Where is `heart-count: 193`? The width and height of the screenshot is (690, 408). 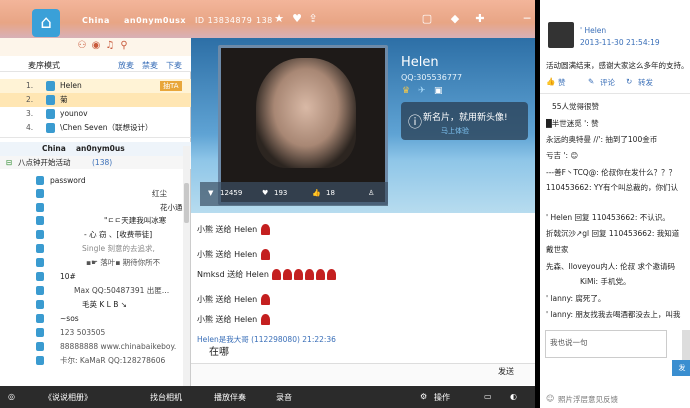 heart-count: 193 is located at coordinates (281, 193).